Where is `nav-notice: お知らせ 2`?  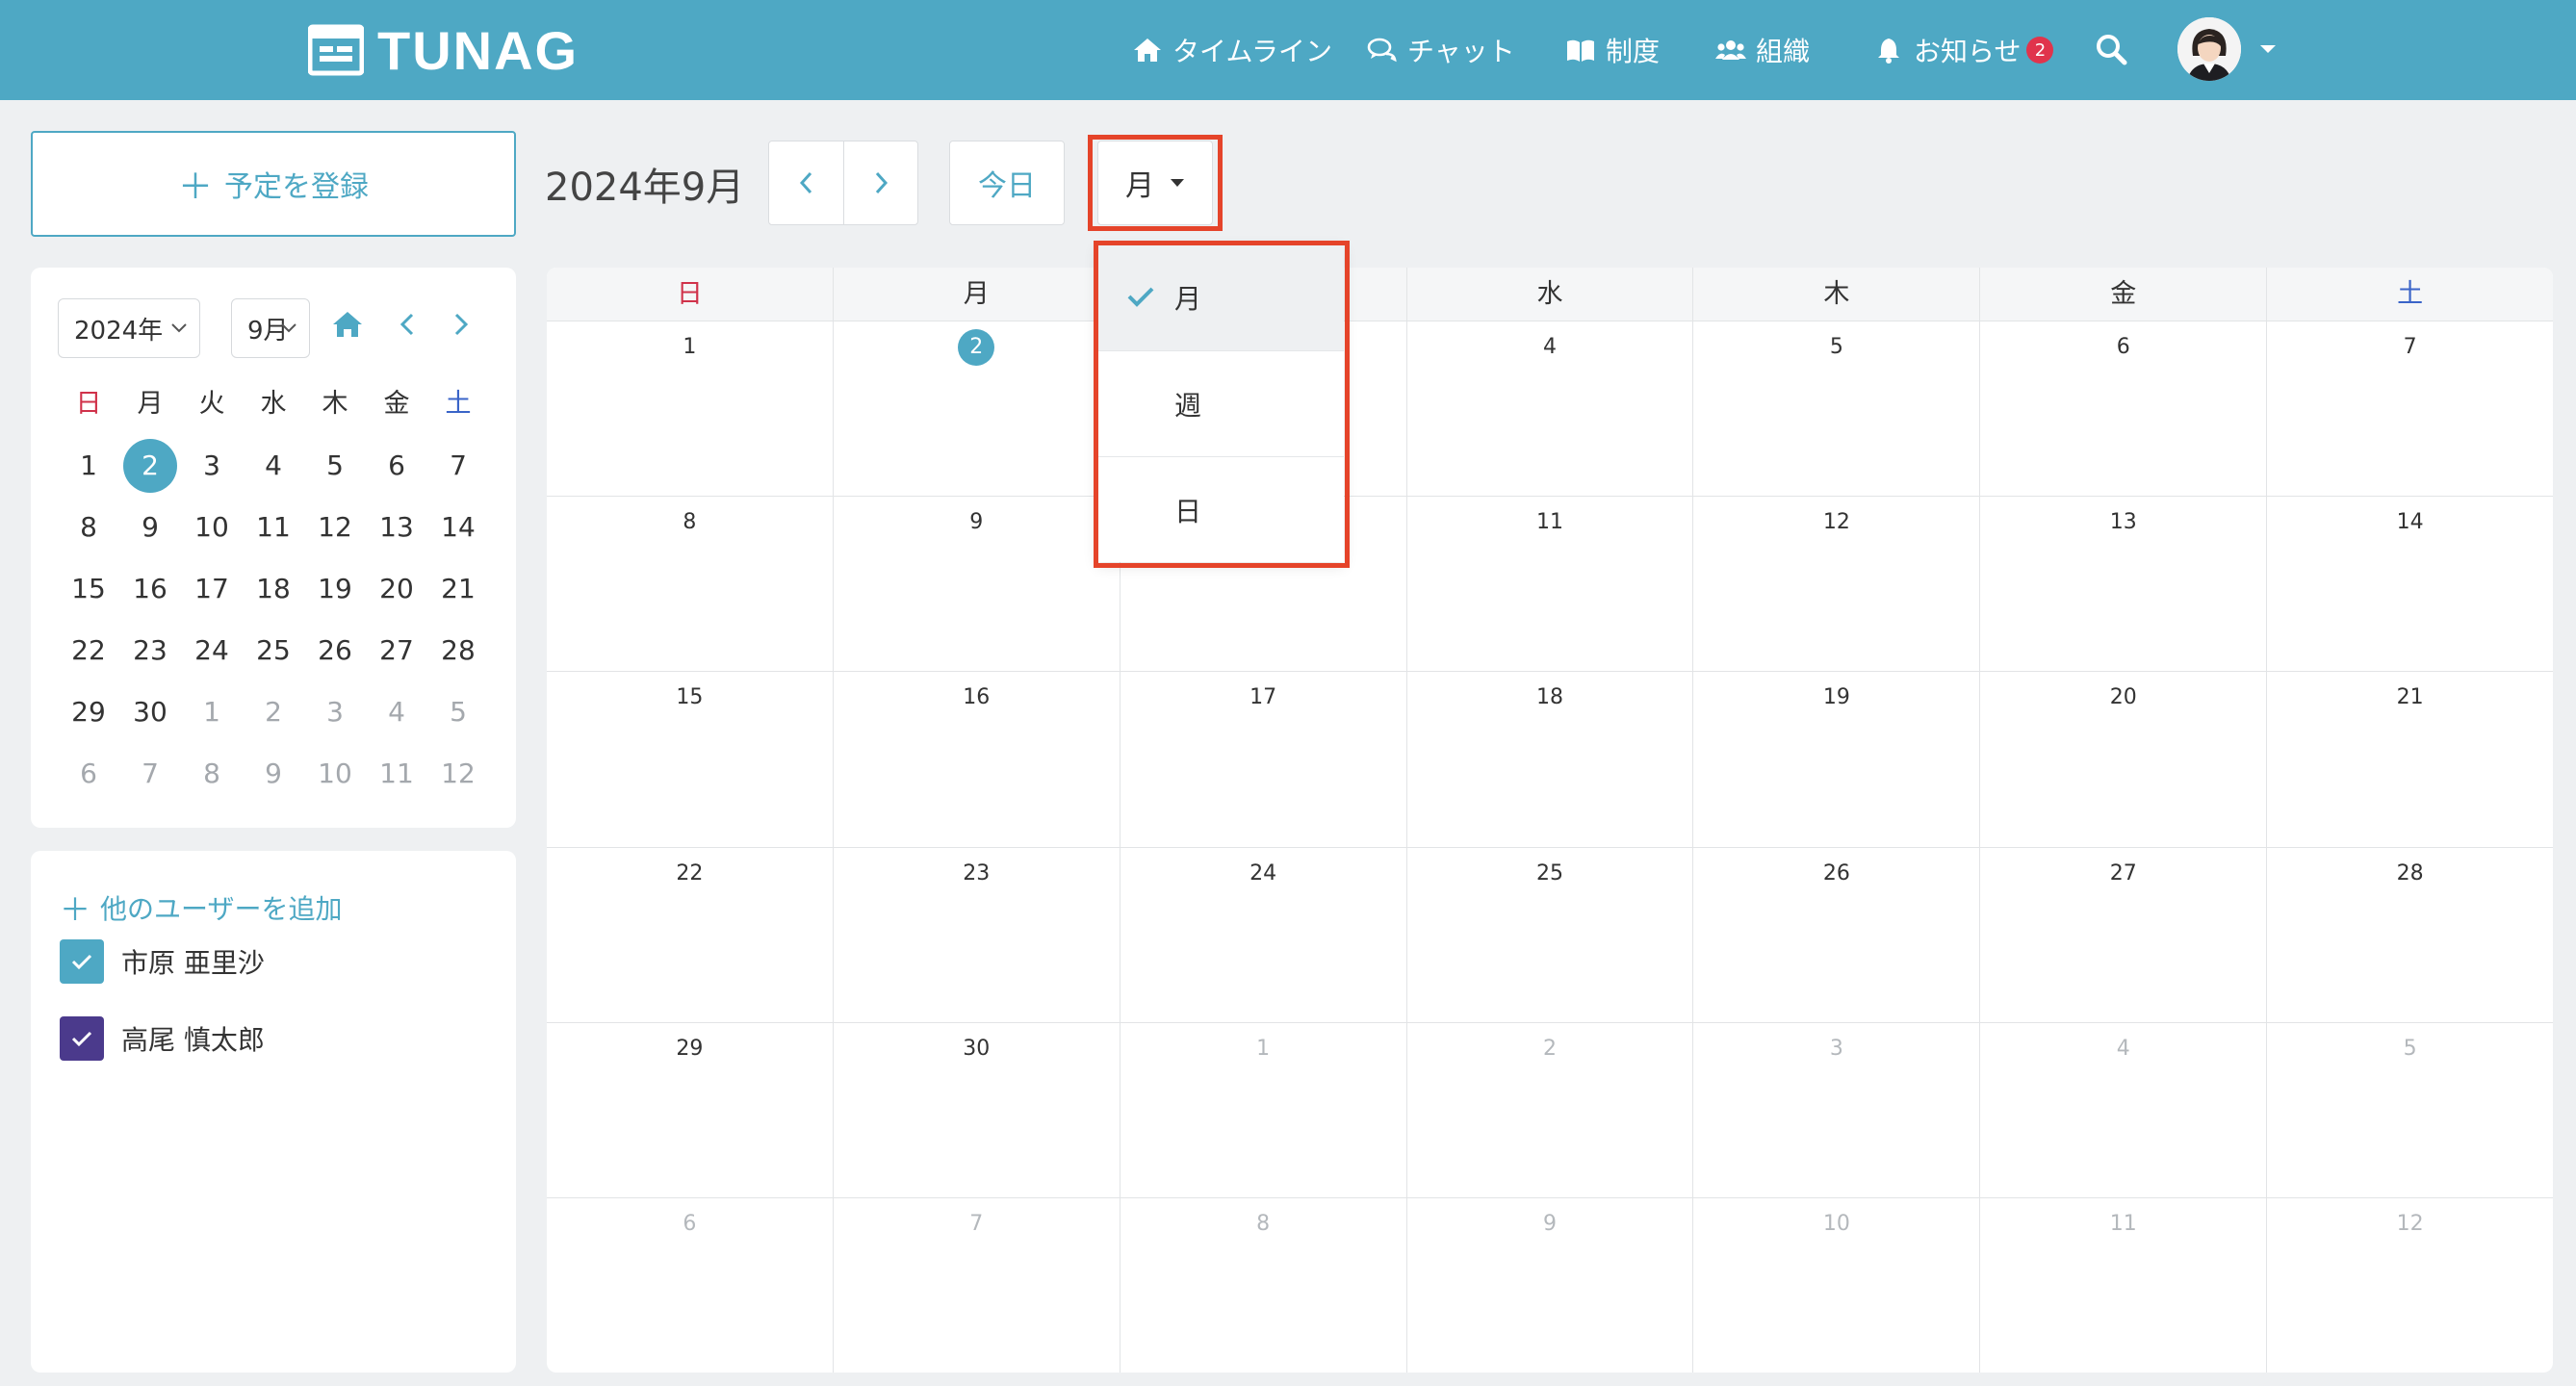 nav-notice: お知らせ 2 is located at coordinates (1963, 50).